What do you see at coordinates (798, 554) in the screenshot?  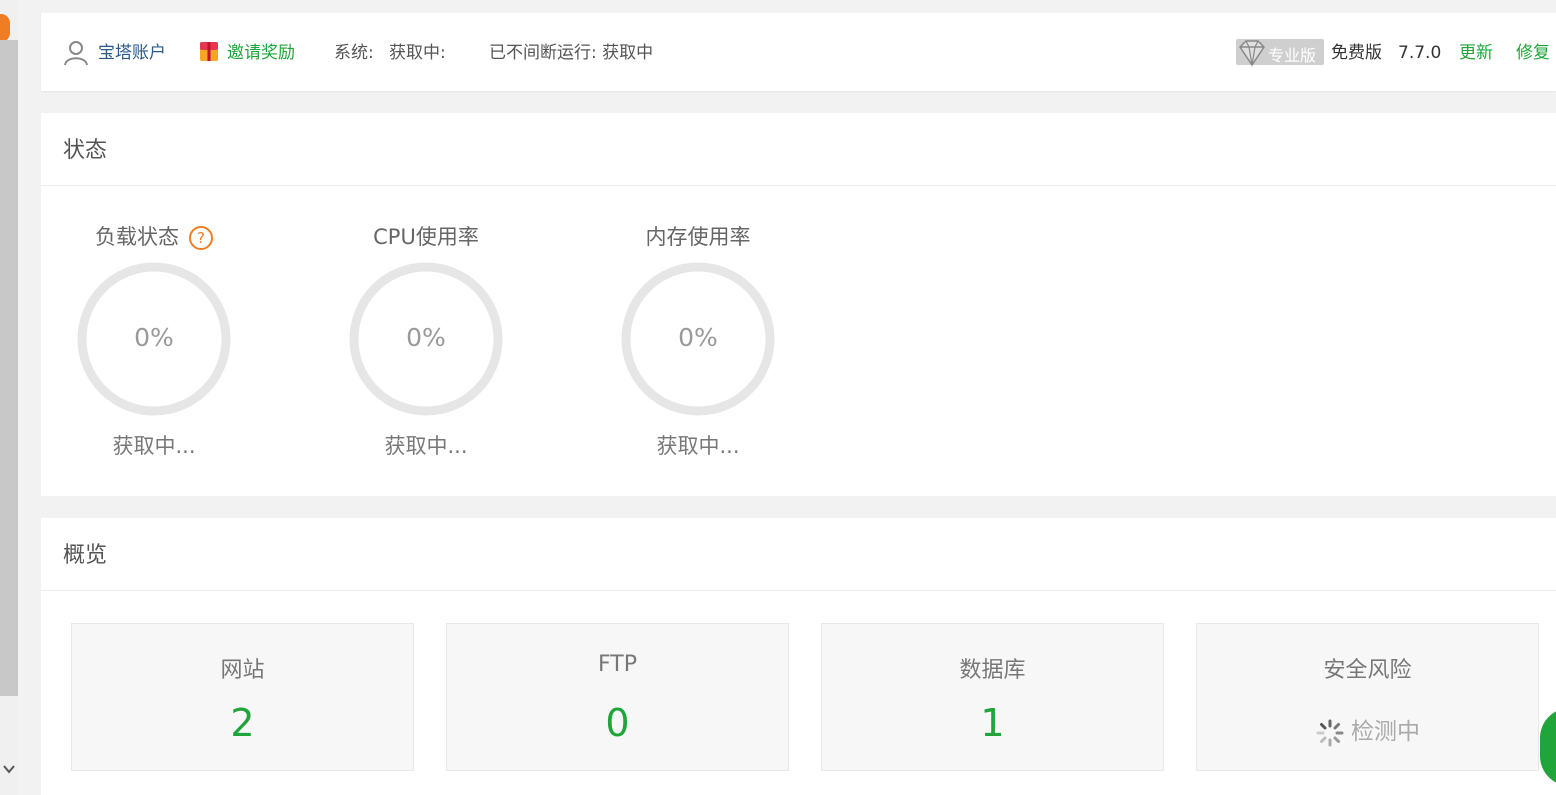 I see `overview-panel-header: 概览` at bounding box center [798, 554].